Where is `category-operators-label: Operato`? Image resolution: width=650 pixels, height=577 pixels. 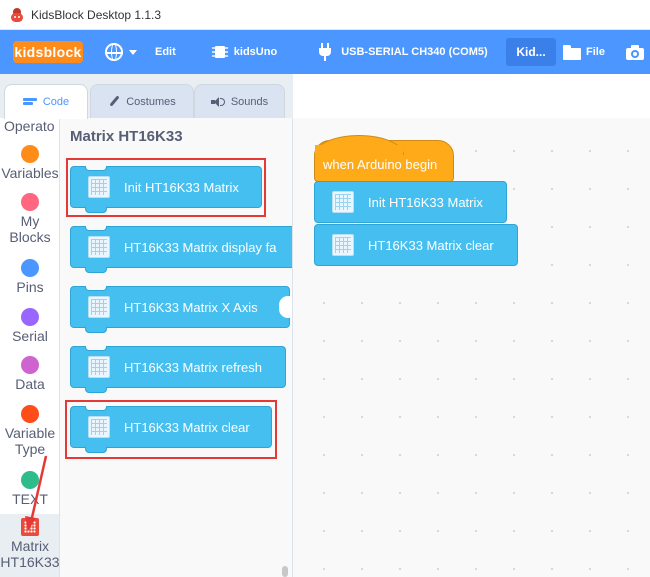 category-operators-label: Operato is located at coordinates (29, 126).